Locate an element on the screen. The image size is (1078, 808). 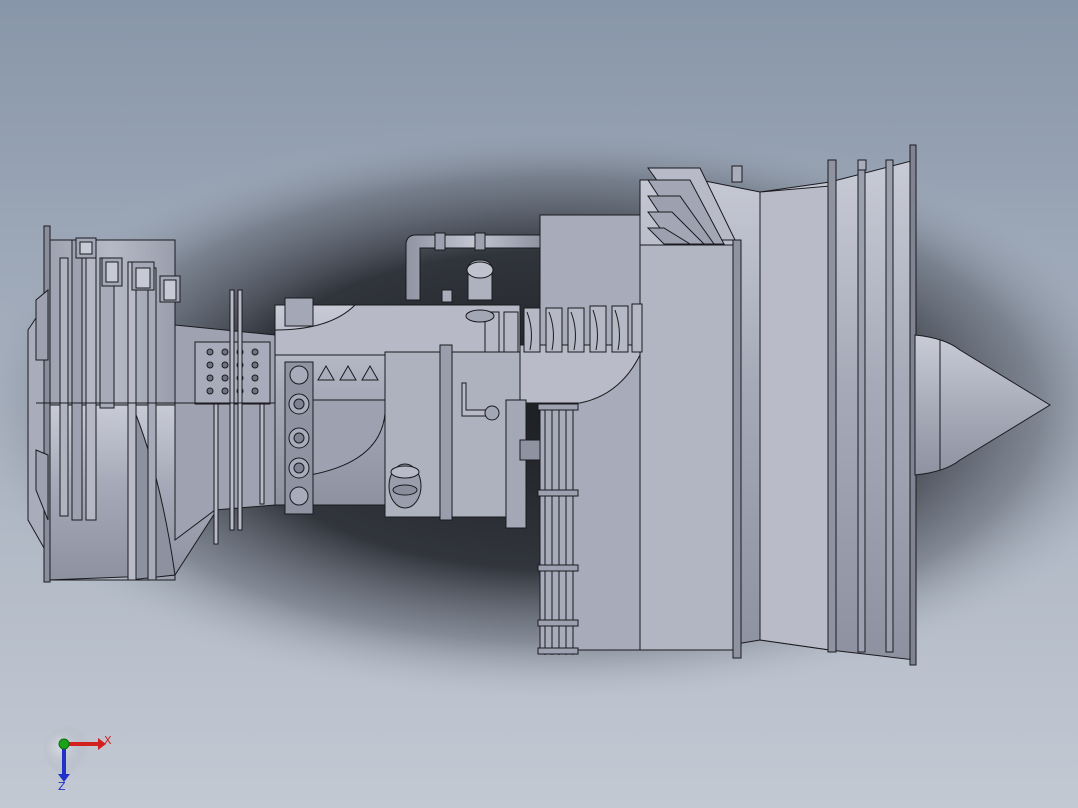
exhaust-top-nub is located at coordinates (737, 174).